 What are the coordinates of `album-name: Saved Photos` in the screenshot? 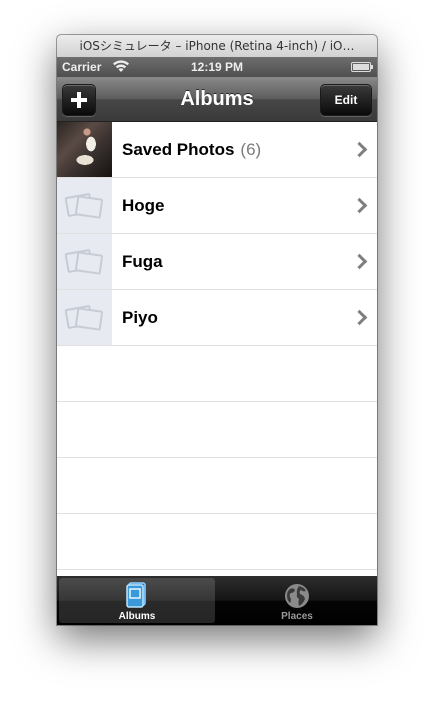 It's located at (178, 149).